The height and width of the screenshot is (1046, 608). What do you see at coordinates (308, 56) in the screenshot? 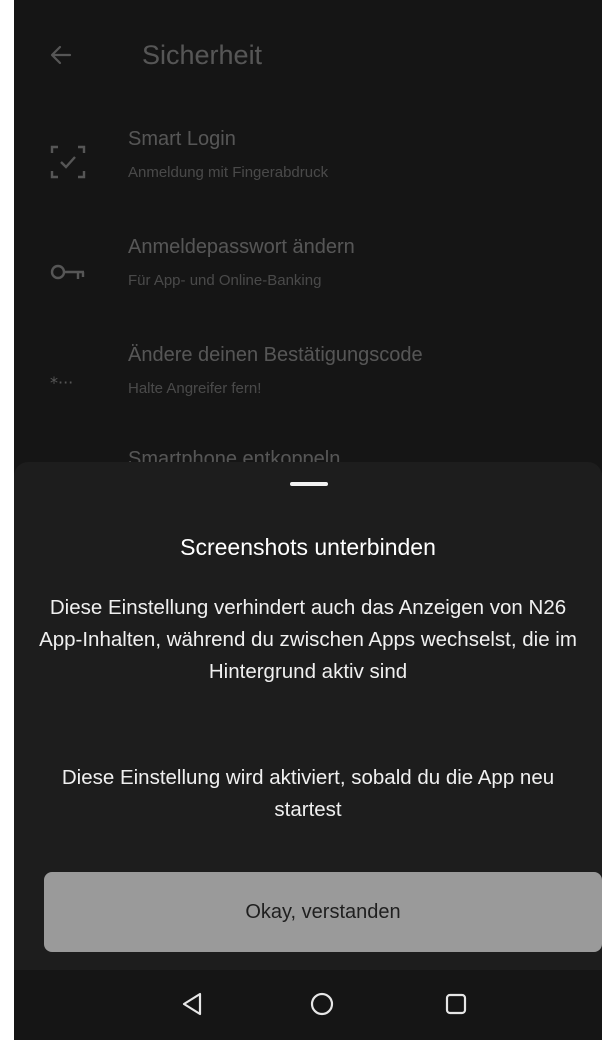
I see `app-header: Sicherheit` at bounding box center [308, 56].